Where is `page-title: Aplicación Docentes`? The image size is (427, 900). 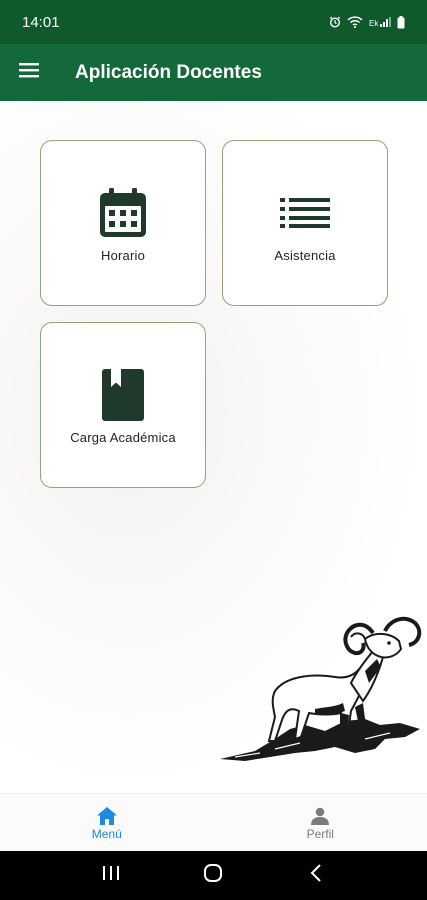
page-title: Aplicación Docentes is located at coordinates (168, 72).